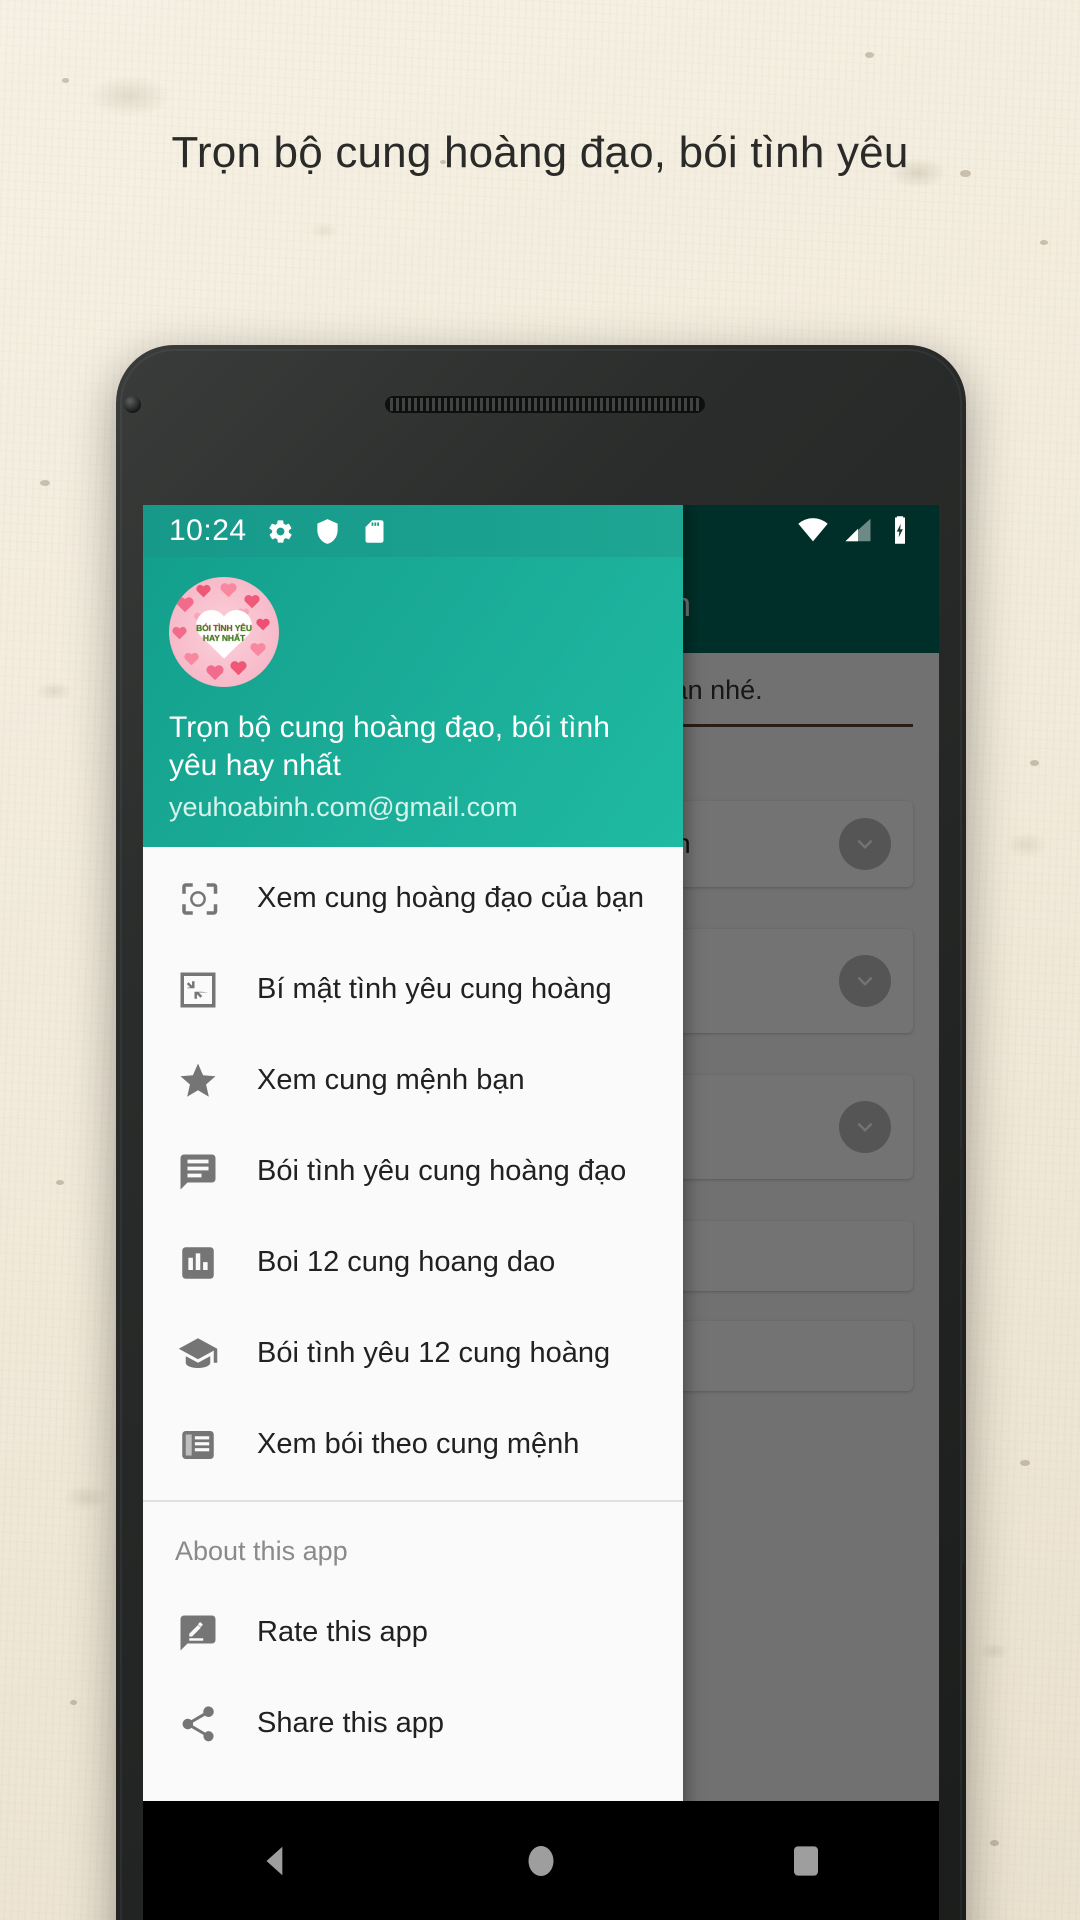  Describe the element at coordinates (434, 1353) in the screenshot. I see `drawer-item-label: Bói tình yêu 12 cung hoàng` at that location.